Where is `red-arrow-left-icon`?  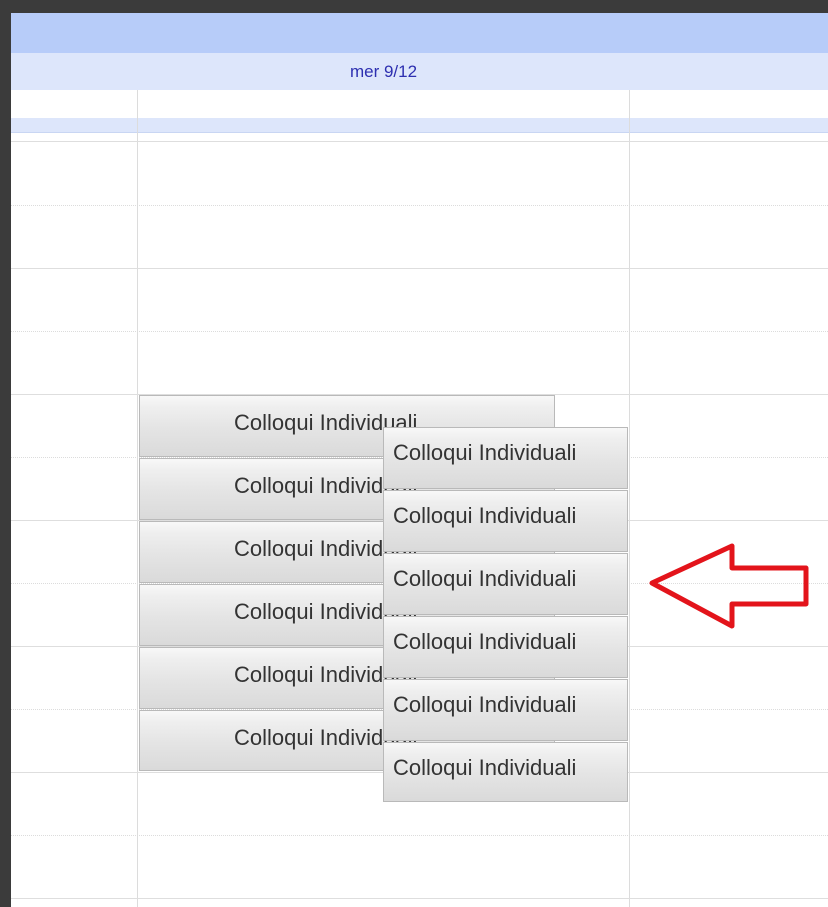
red-arrow-left-icon is located at coordinates (729, 586).